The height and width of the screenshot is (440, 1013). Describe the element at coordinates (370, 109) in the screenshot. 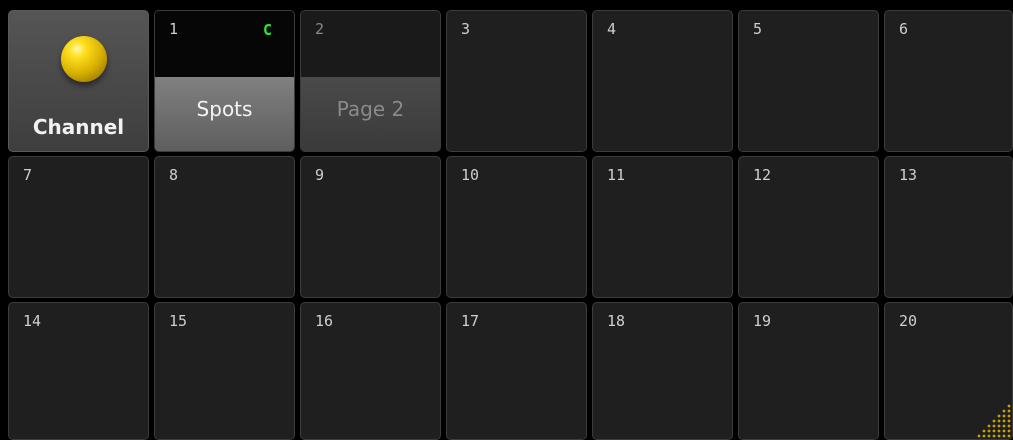

I see `page-label: Page 2` at that location.